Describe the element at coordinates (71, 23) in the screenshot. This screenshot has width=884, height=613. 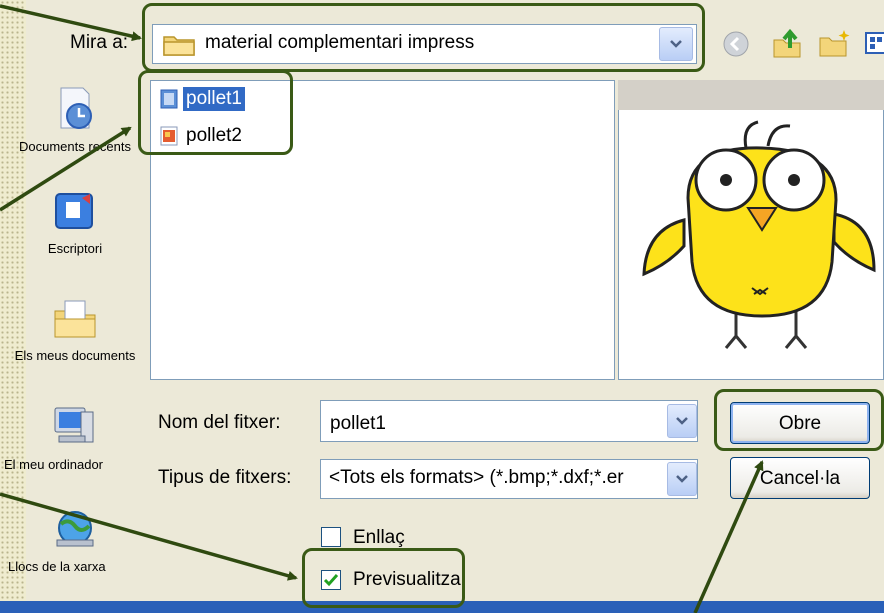
I see `arrow-to-look-in` at that location.